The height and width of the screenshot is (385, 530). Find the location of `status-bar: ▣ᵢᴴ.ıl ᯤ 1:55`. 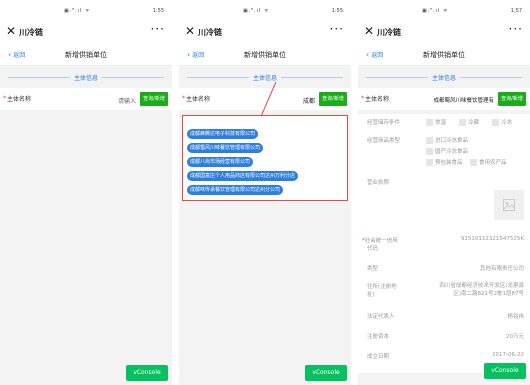

status-bar: ▣ᵢᴴ.ıl ᯤ 1:55 is located at coordinates (86, 11).